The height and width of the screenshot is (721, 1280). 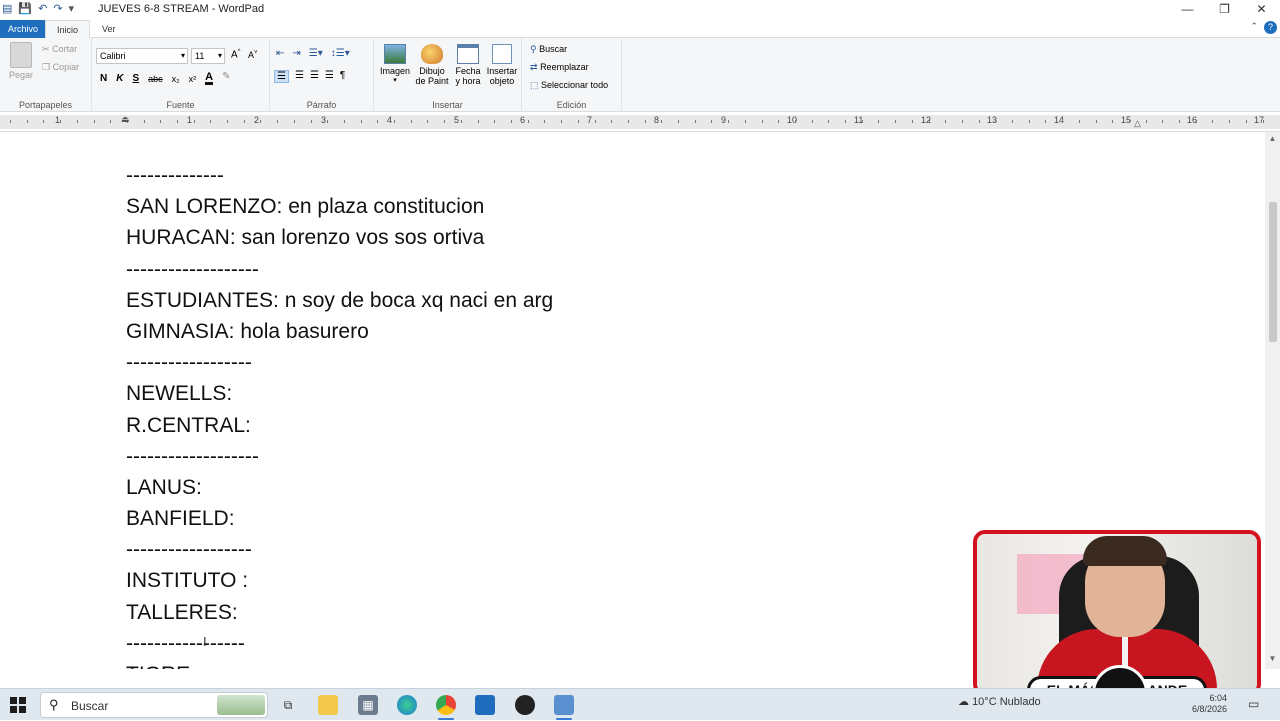 What do you see at coordinates (280, 53) in the screenshot?
I see `decrease-indent-icon: ⇤` at bounding box center [280, 53].